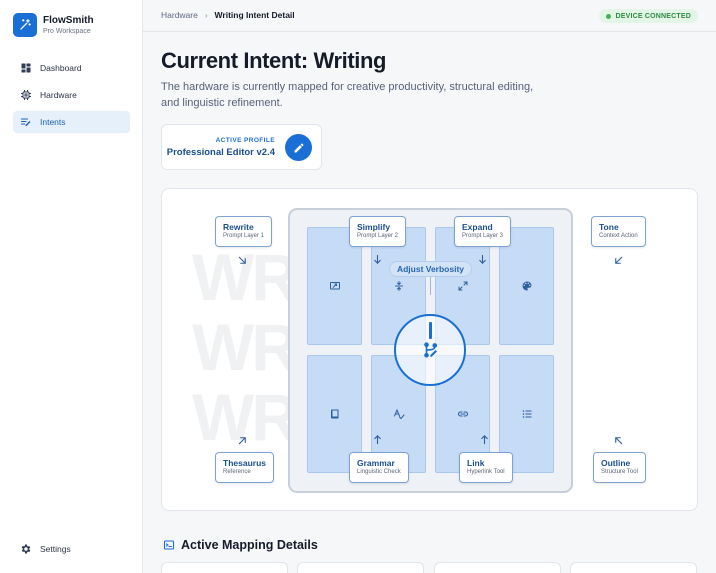 The width and height of the screenshot is (716, 573). Describe the element at coordinates (619, 467) in the screenshot. I see `label-outline: Outline Structure Tool` at that location.